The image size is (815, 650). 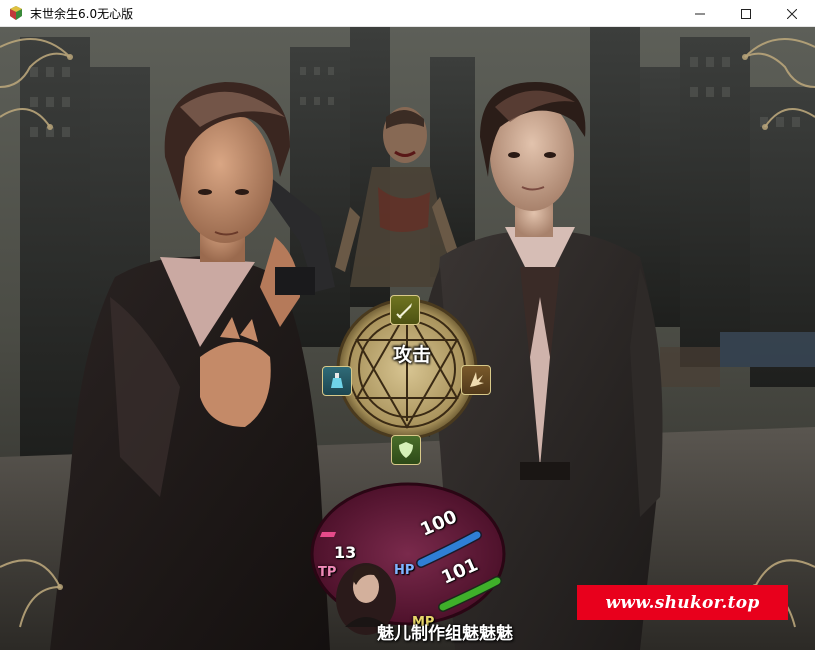 What do you see at coordinates (404, 570) in the screenshot?
I see `hp-label: HP` at bounding box center [404, 570].